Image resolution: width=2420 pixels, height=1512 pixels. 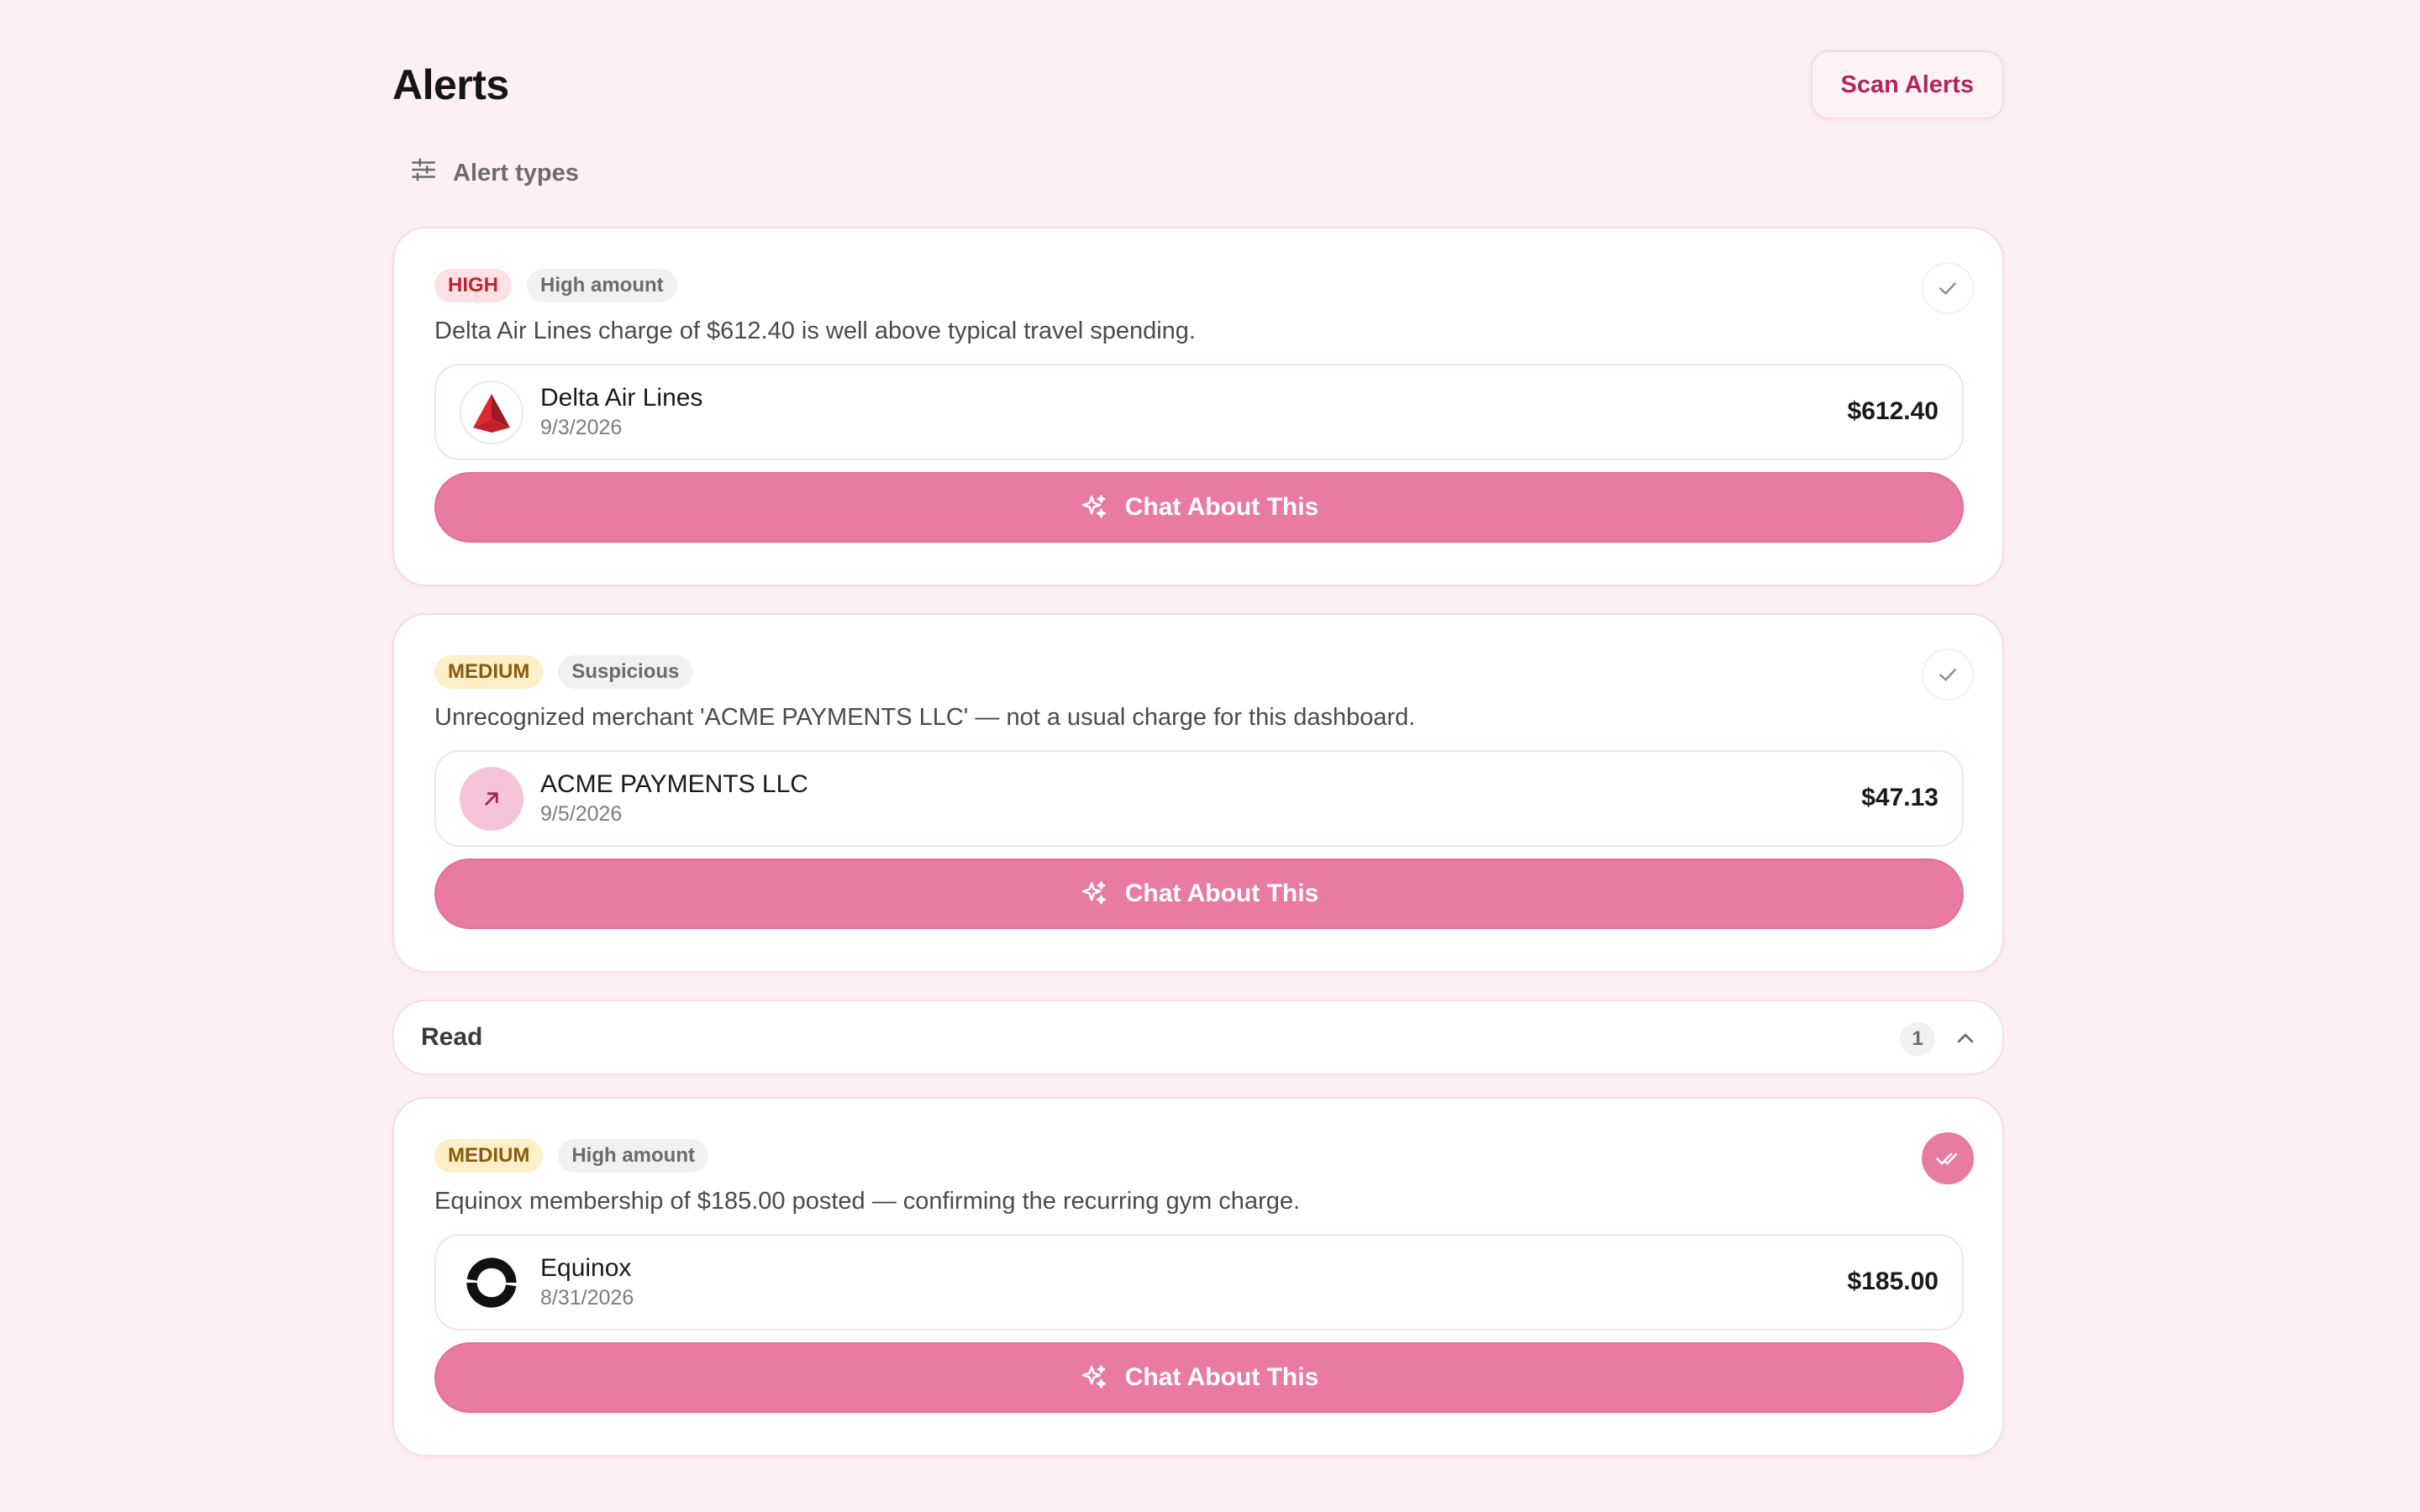 I want to click on alert-badges: HIGH High amount, so click(x=555, y=285).